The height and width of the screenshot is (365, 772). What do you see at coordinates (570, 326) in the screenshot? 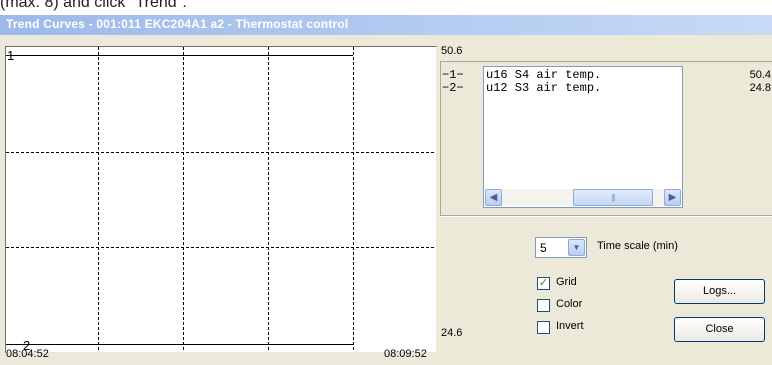
I see `invert-label: Invert` at bounding box center [570, 326].